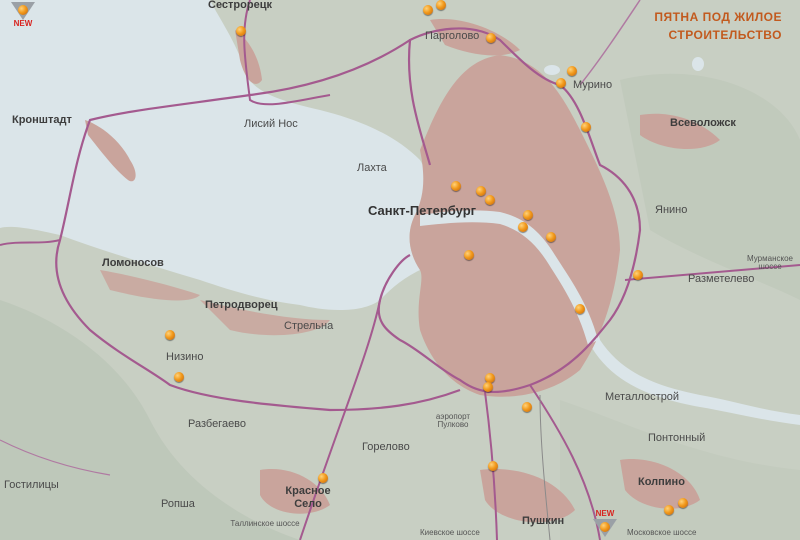  Describe the element at coordinates (718, 26) in the screenshot. I see `map-title: ПЯТНА ПОД ЖИЛОЕ СТРОИТЕЛЬСТВО` at that location.